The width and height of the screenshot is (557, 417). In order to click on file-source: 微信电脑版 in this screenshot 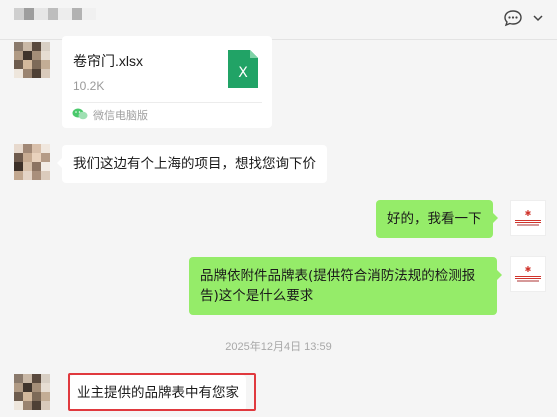, I will do `click(110, 115)`.